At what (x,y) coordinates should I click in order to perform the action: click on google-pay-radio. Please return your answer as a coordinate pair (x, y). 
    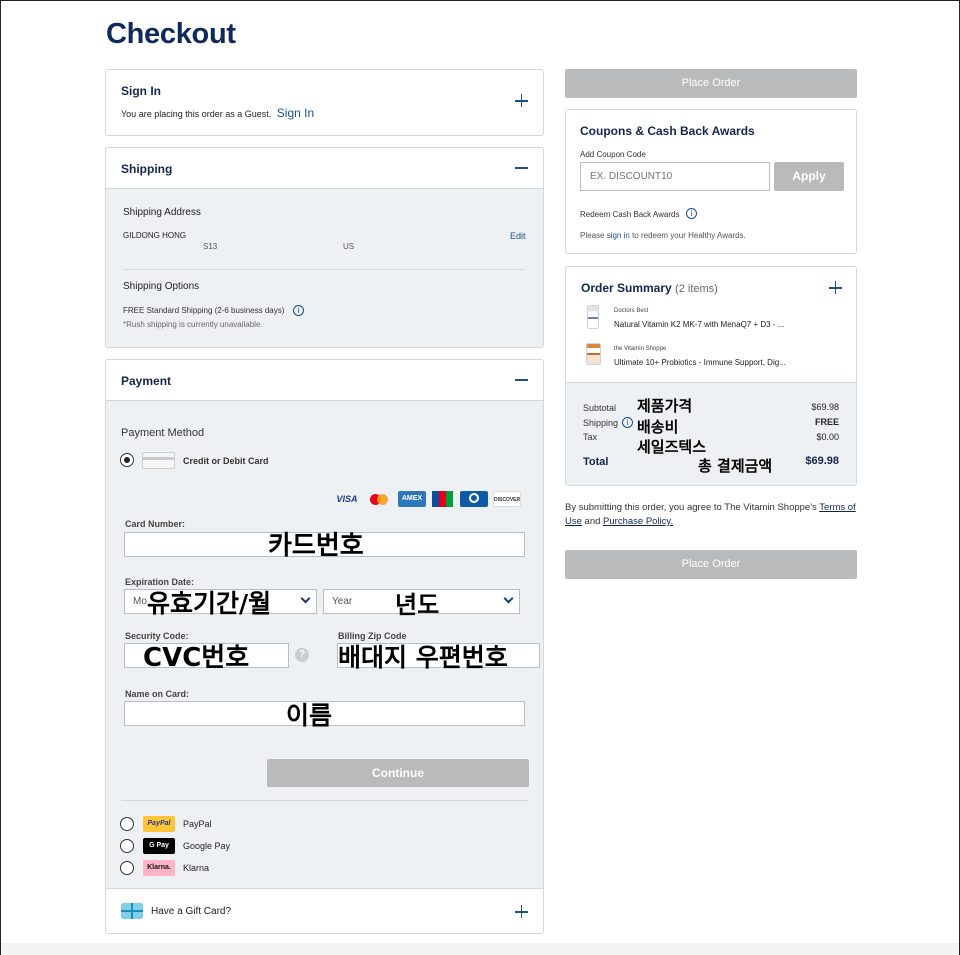
    Looking at the image, I should click on (127, 846).